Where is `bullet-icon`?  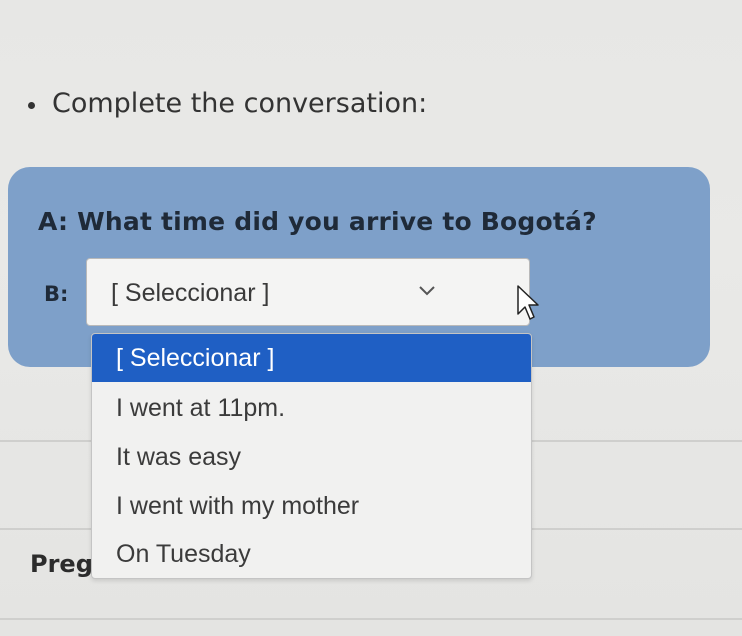
bullet-icon is located at coordinates (31, 105).